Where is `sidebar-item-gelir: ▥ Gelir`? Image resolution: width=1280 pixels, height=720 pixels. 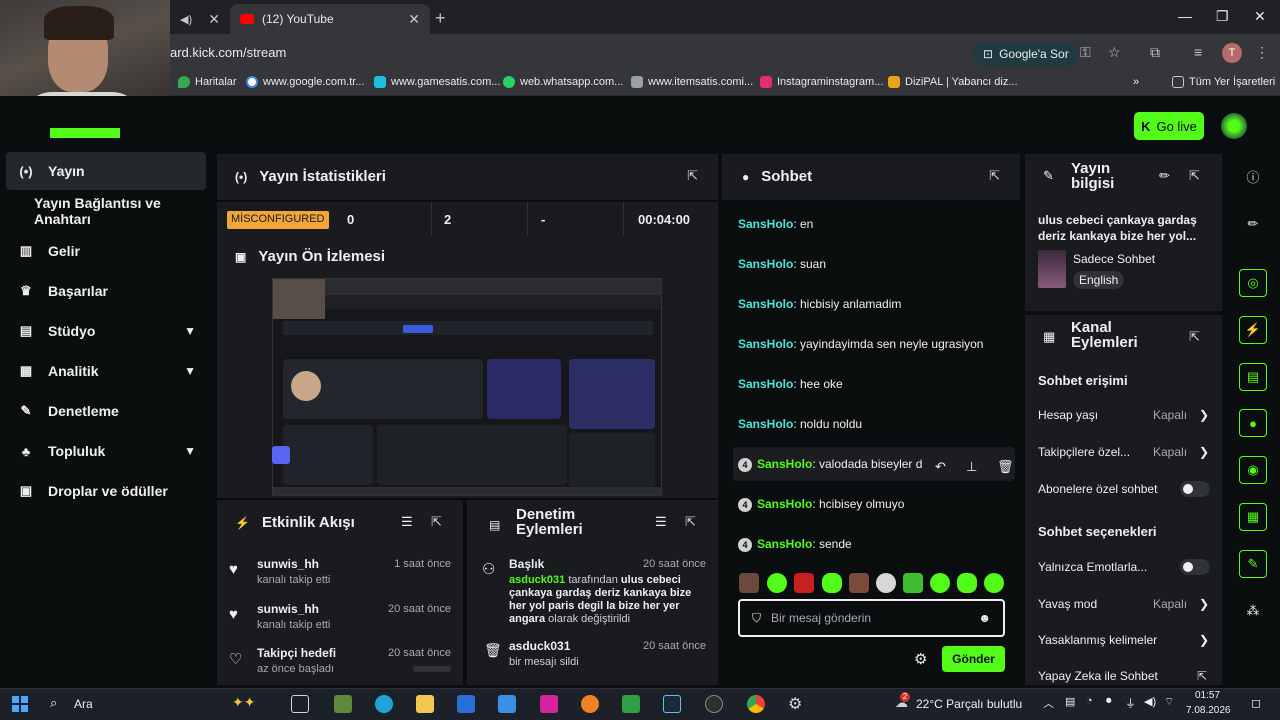
sidebar-item-gelir: ▥ Gelir is located at coordinates (106, 251).